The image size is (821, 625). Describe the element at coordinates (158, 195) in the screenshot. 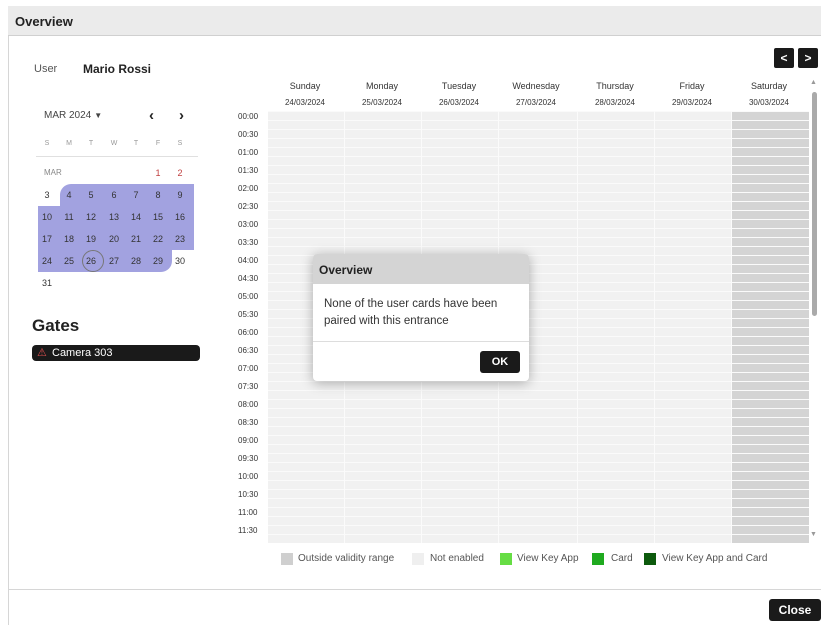

I see `calendar-day: 8` at that location.